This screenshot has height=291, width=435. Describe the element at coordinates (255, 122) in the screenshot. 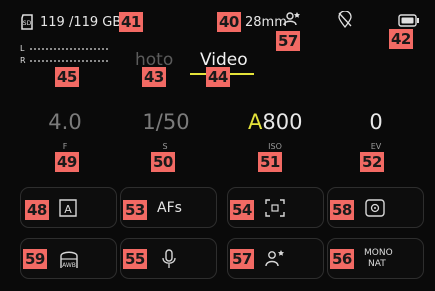

I see `iso-auto-prefix: A` at that location.